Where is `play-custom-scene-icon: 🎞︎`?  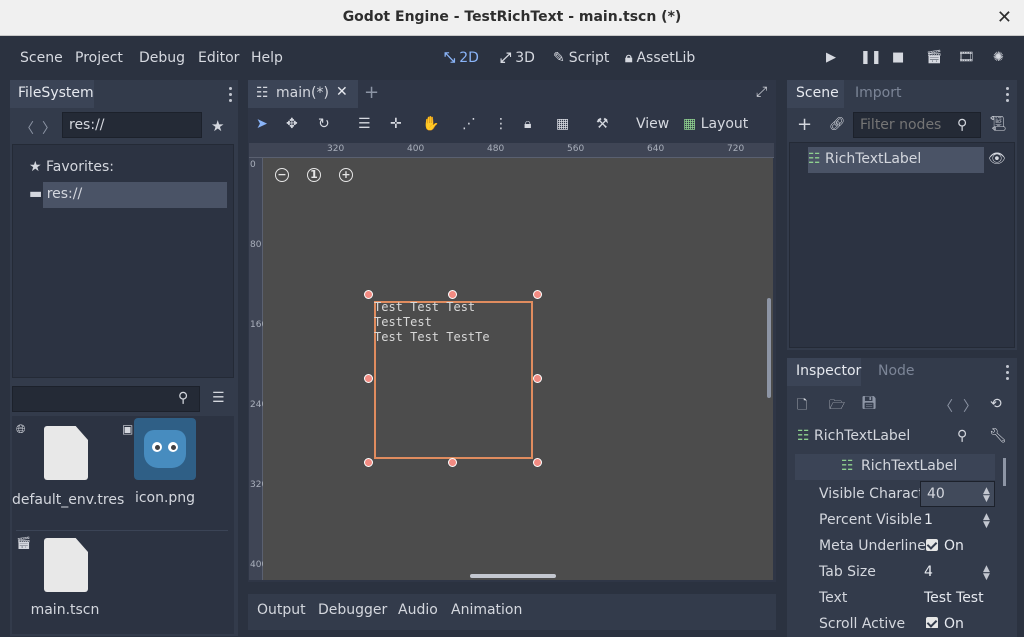 play-custom-scene-icon: 🎞︎ is located at coordinates (966, 57).